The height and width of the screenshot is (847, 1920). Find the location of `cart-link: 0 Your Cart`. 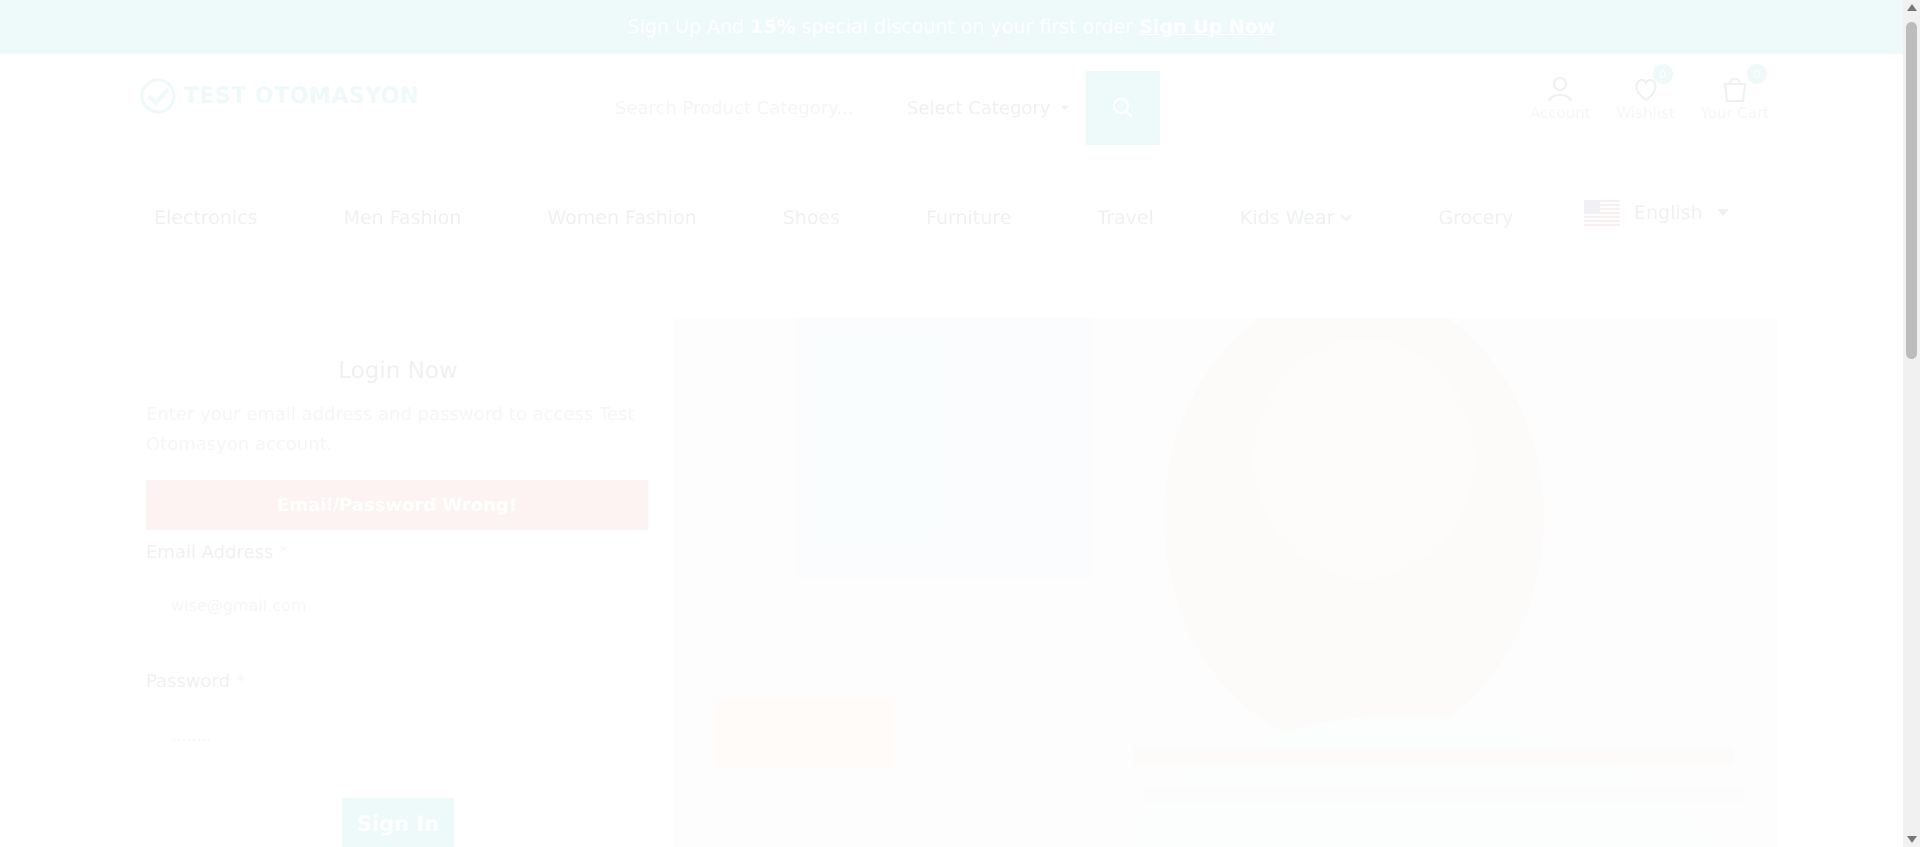

cart-link: 0 Your Cart is located at coordinates (1735, 93).